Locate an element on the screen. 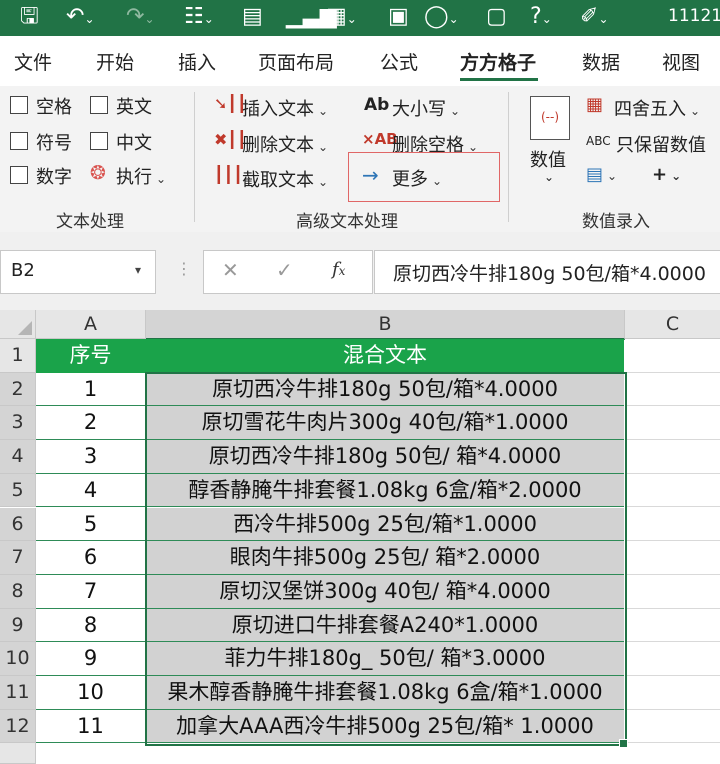  add-icon: + ⌄ is located at coordinates (666, 174).